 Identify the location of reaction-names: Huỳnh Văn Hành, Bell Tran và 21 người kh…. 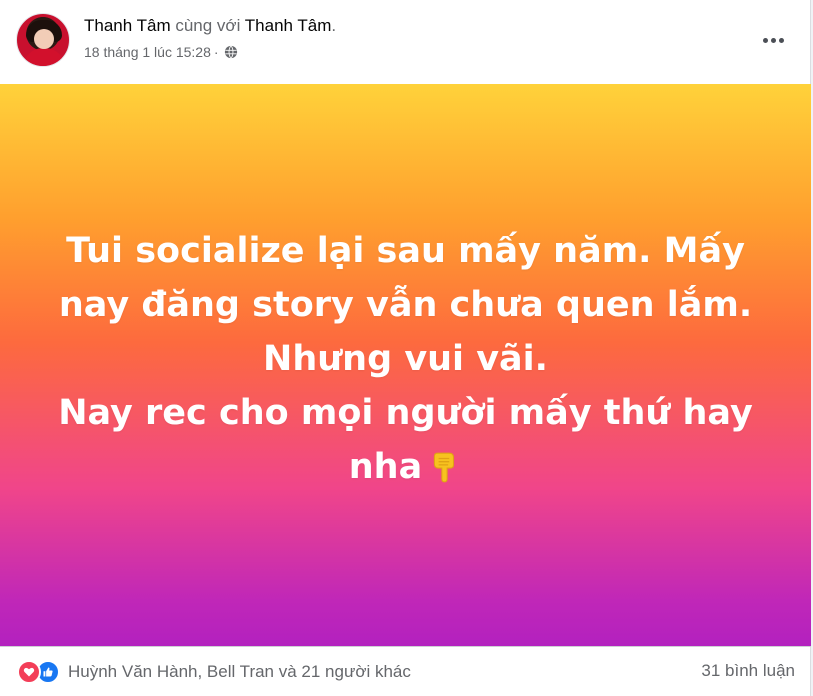
(239, 672).